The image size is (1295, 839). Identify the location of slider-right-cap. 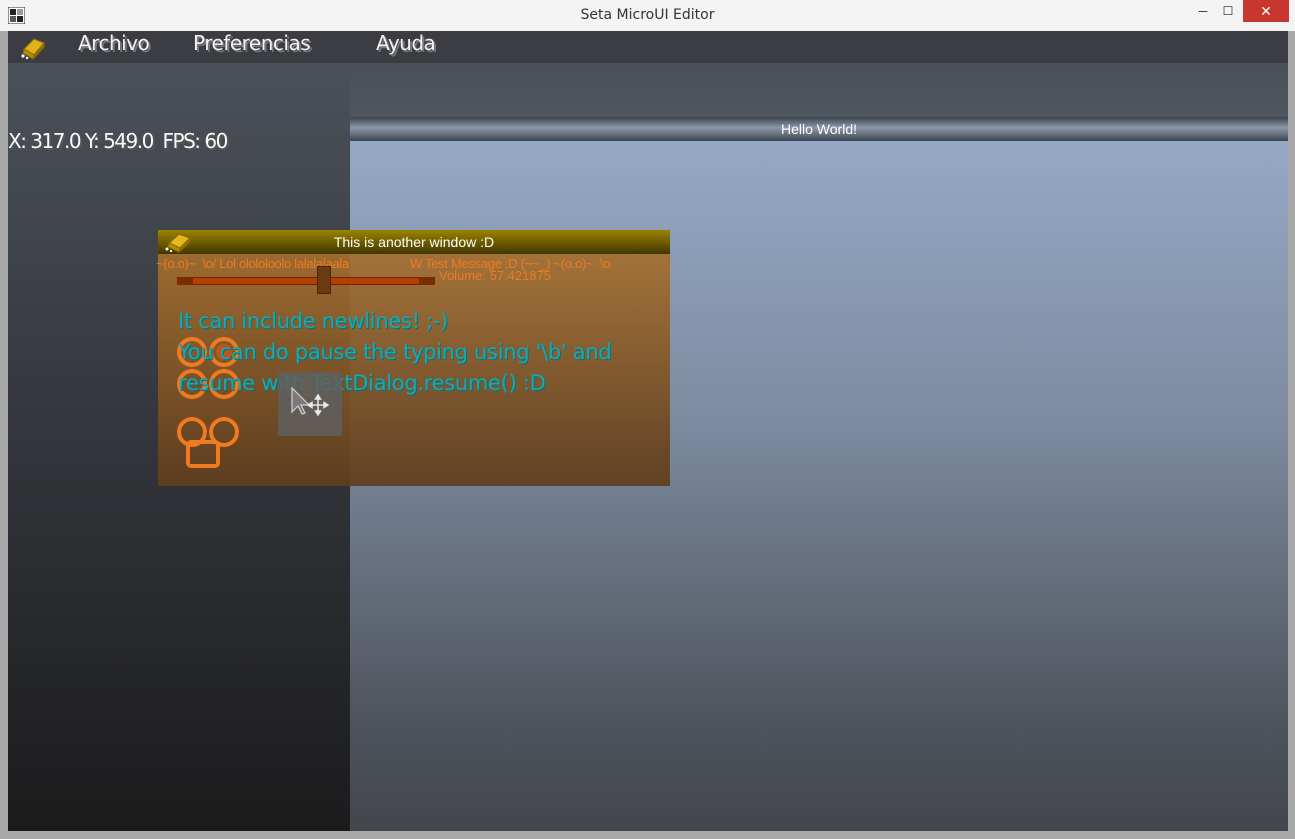
(427, 281).